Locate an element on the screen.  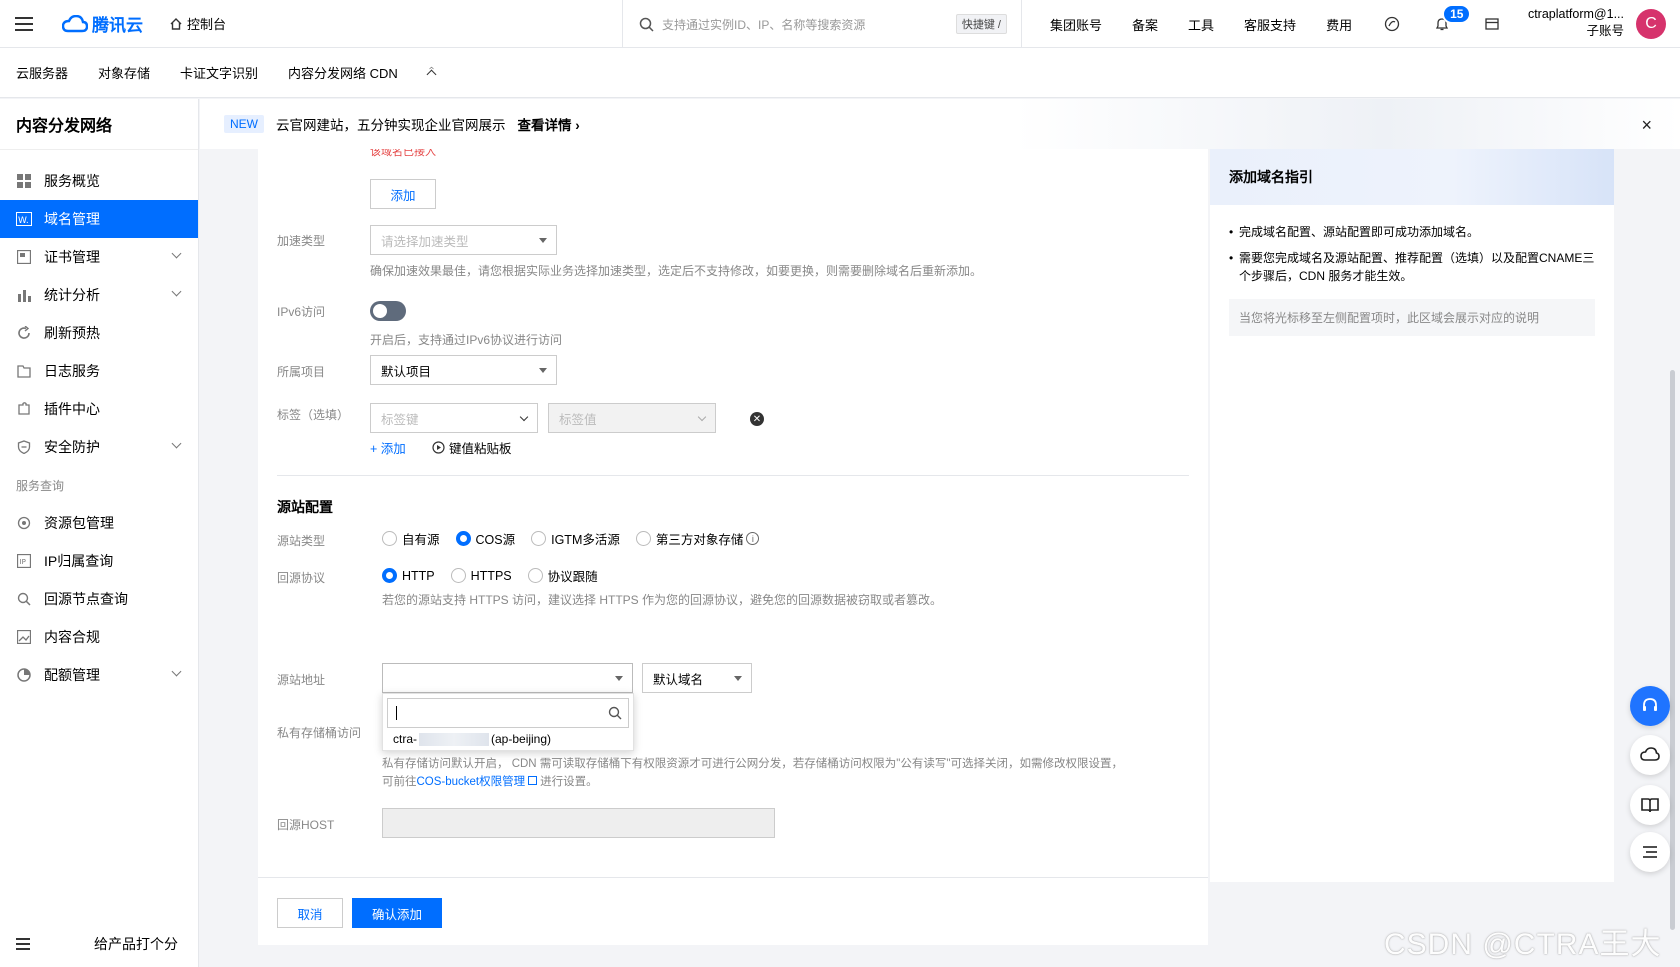
sidebar-item-node-lookup: 回源节点查询 is located at coordinates (99, 599).